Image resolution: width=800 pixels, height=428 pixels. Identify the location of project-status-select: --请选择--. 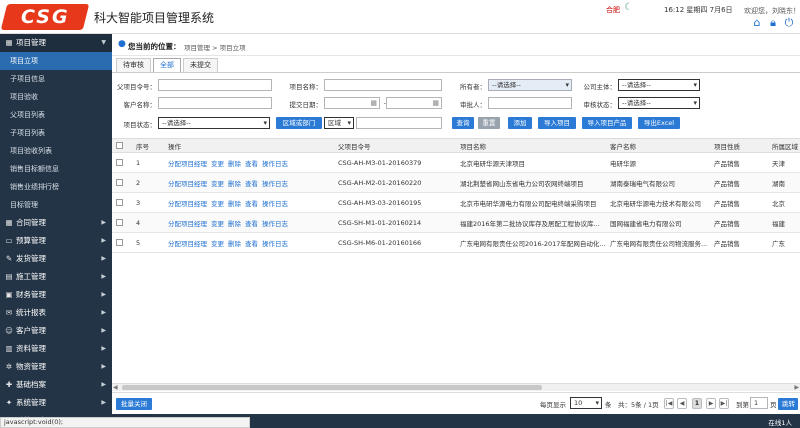
(214, 123).